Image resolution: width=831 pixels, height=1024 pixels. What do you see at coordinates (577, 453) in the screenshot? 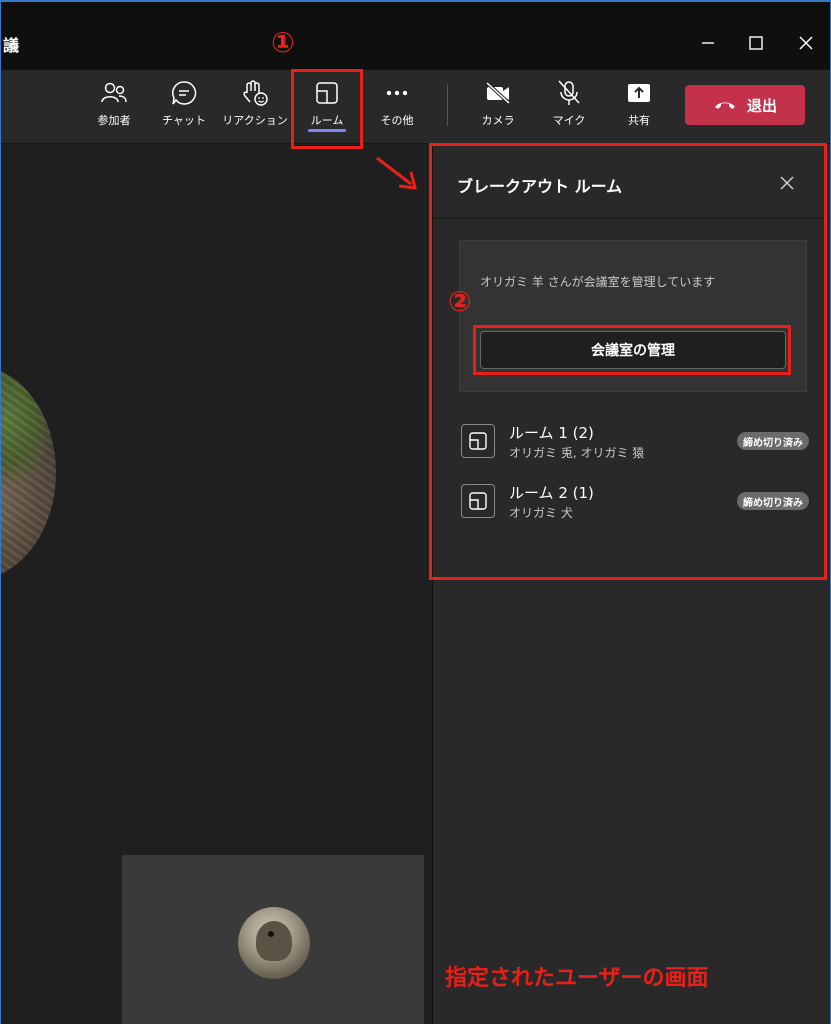
I see `room-members: オリガミ 兎, オリガミ 猿` at bounding box center [577, 453].